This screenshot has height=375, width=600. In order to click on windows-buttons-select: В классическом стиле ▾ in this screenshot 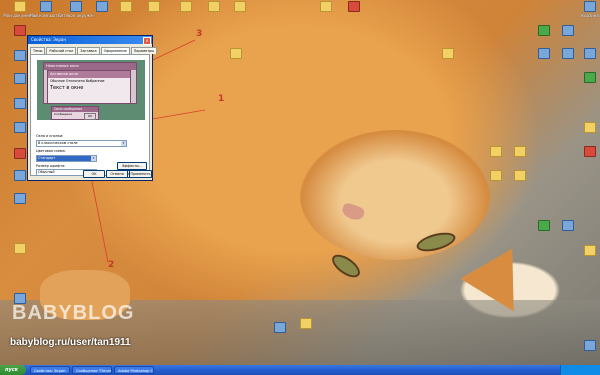, I will do `click(81, 143)`.